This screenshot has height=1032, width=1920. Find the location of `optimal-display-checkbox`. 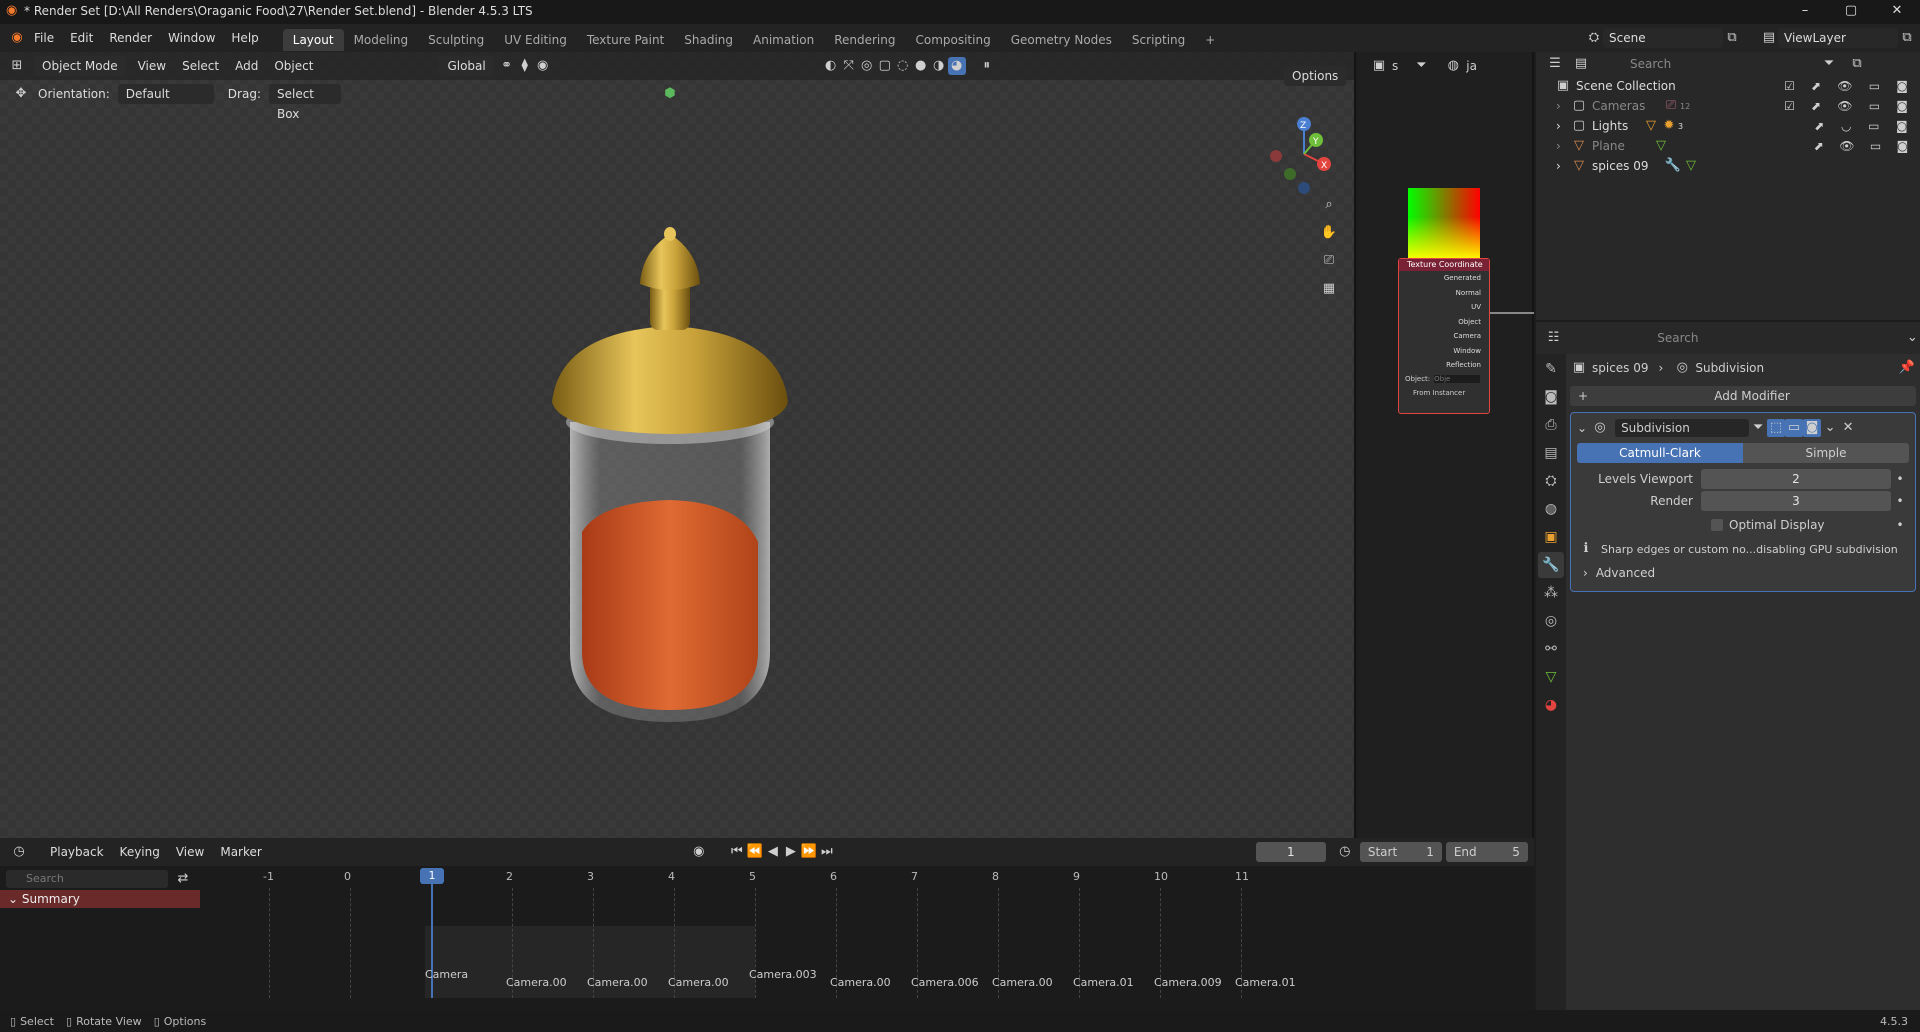

optimal-display-checkbox is located at coordinates (1717, 525).